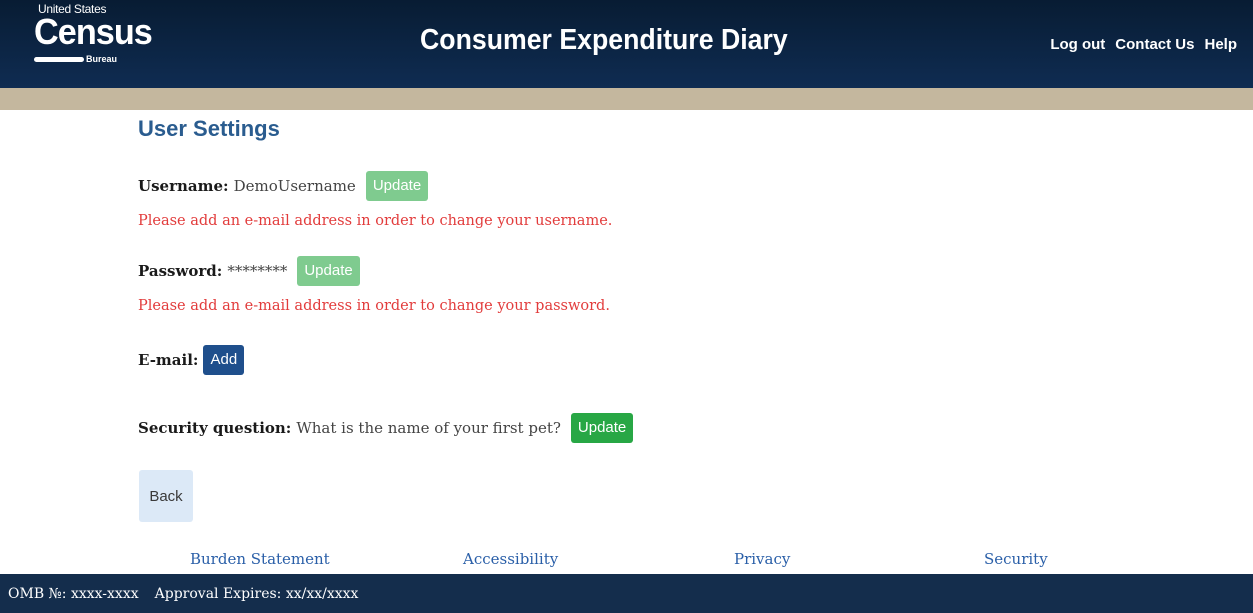  I want to click on update-security-question-button: Update, so click(602, 428).